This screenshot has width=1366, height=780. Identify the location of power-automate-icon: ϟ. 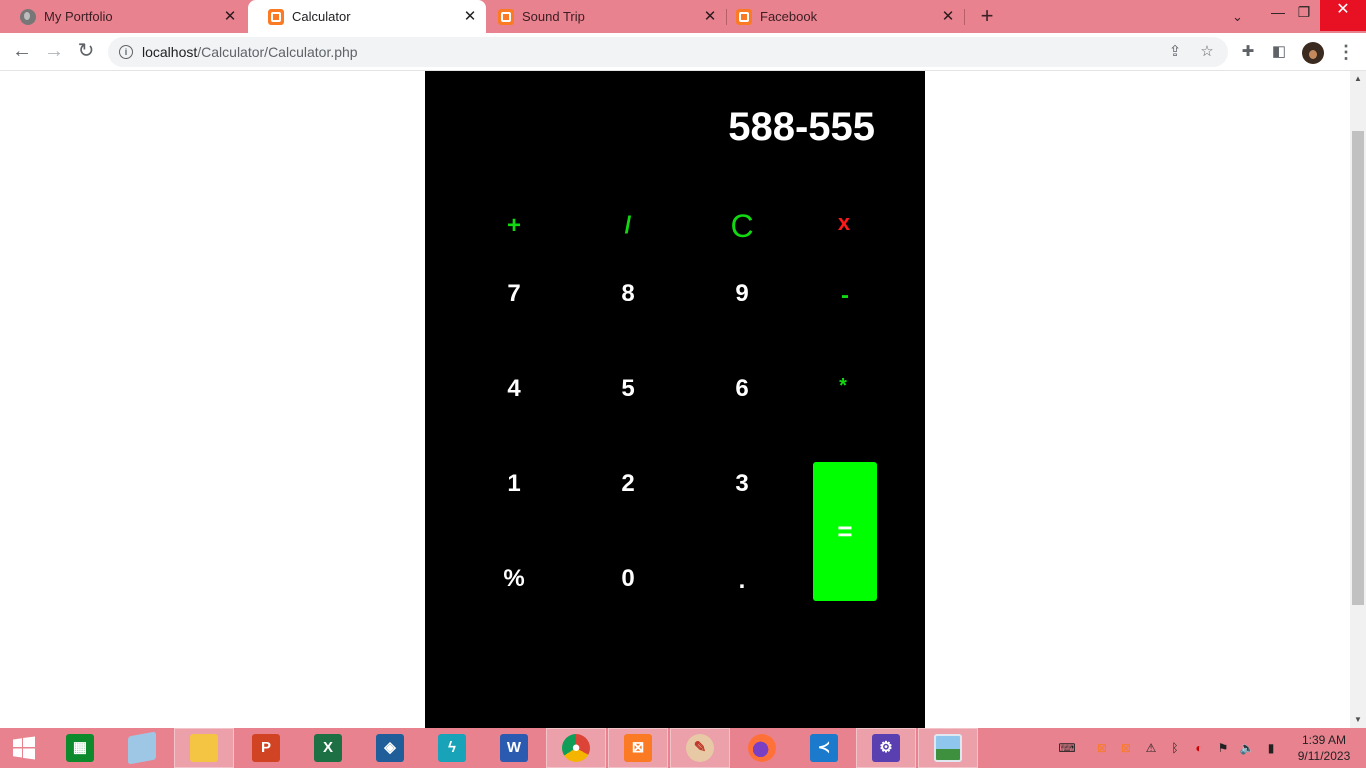
(452, 748).